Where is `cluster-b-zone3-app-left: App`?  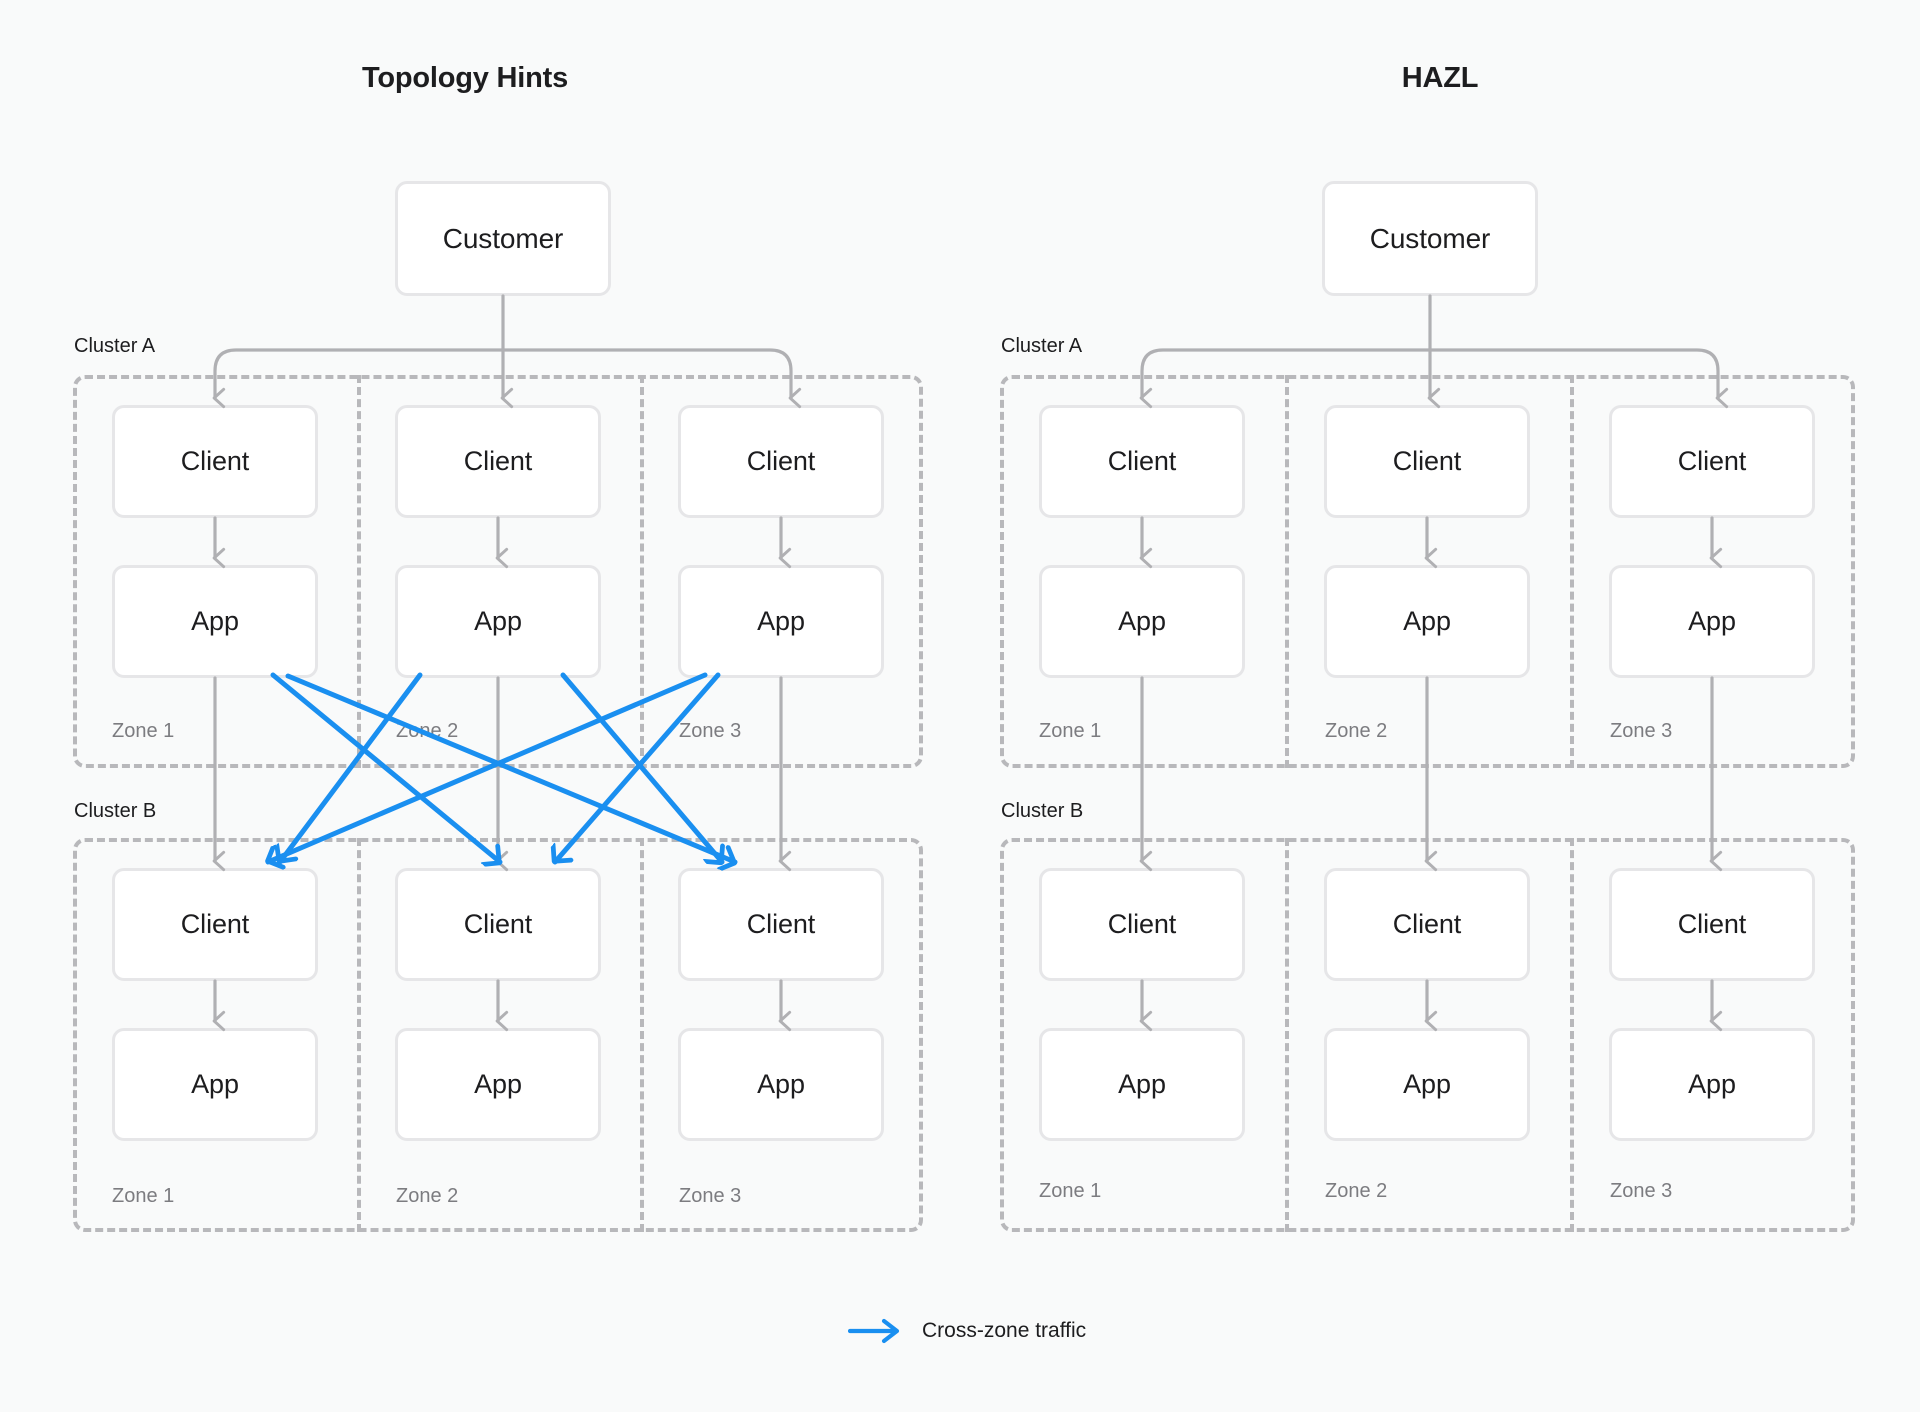 cluster-b-zone3-app-left: App is located at coordinates (781, 1084).